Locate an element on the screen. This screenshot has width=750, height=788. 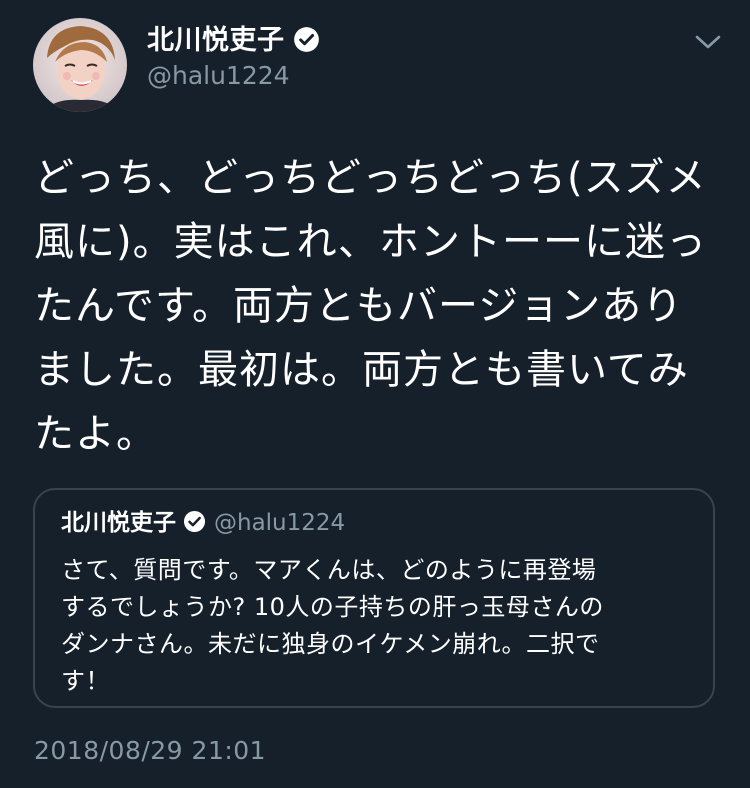
quoted-author-handle: @halu1224 is located at coordinates (280, 523).